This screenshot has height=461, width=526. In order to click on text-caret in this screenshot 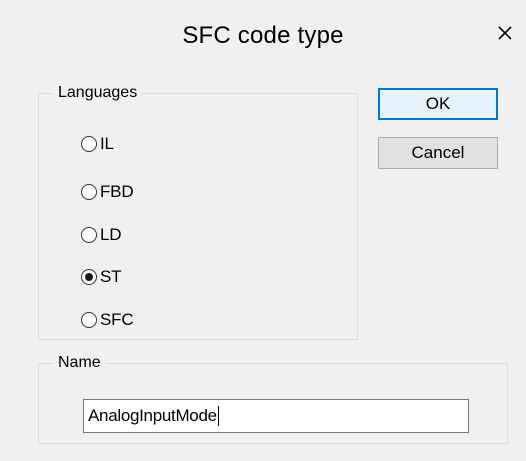, I will do `click(218, 416)`.